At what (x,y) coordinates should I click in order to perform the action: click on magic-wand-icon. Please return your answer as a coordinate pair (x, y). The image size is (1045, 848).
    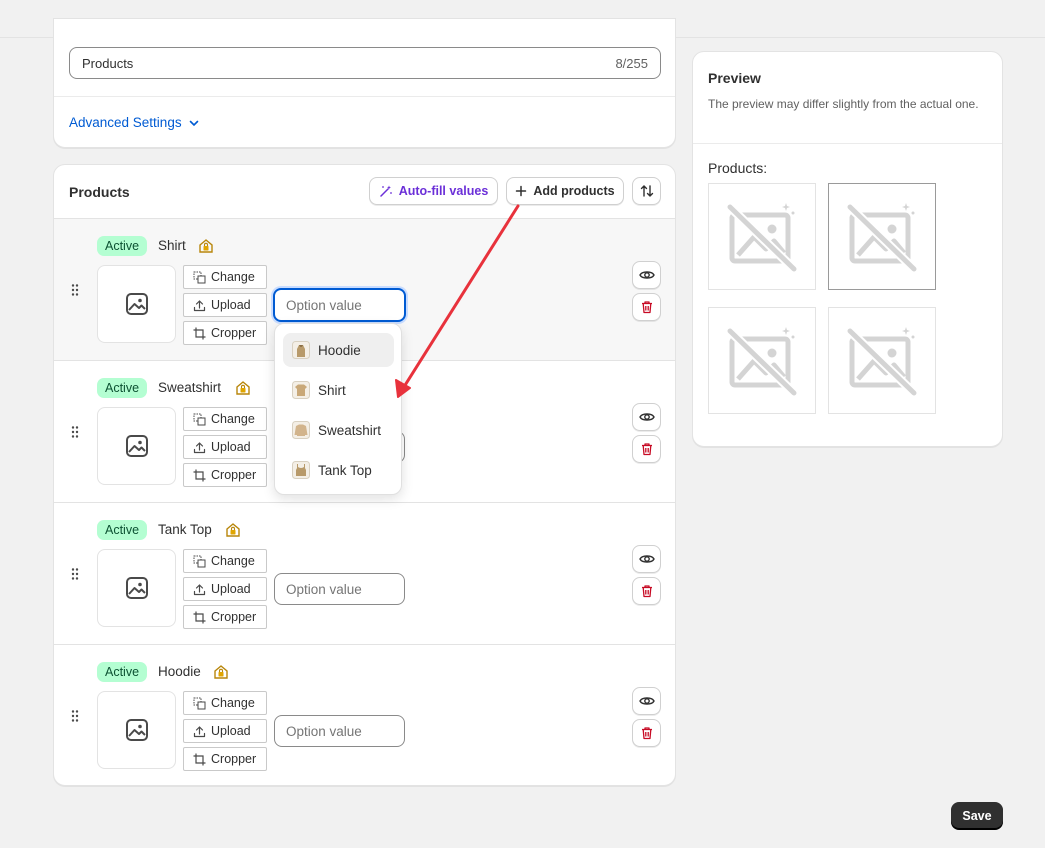
    Looking at the image, I should click on (385, 191).